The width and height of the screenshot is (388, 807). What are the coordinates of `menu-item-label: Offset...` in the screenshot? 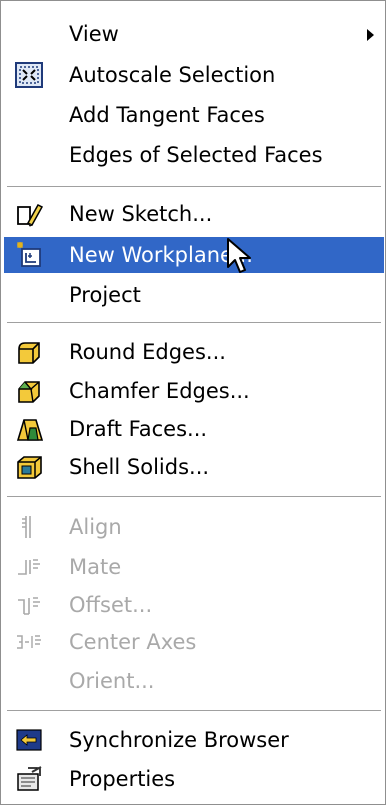 It's located at (111, 605).